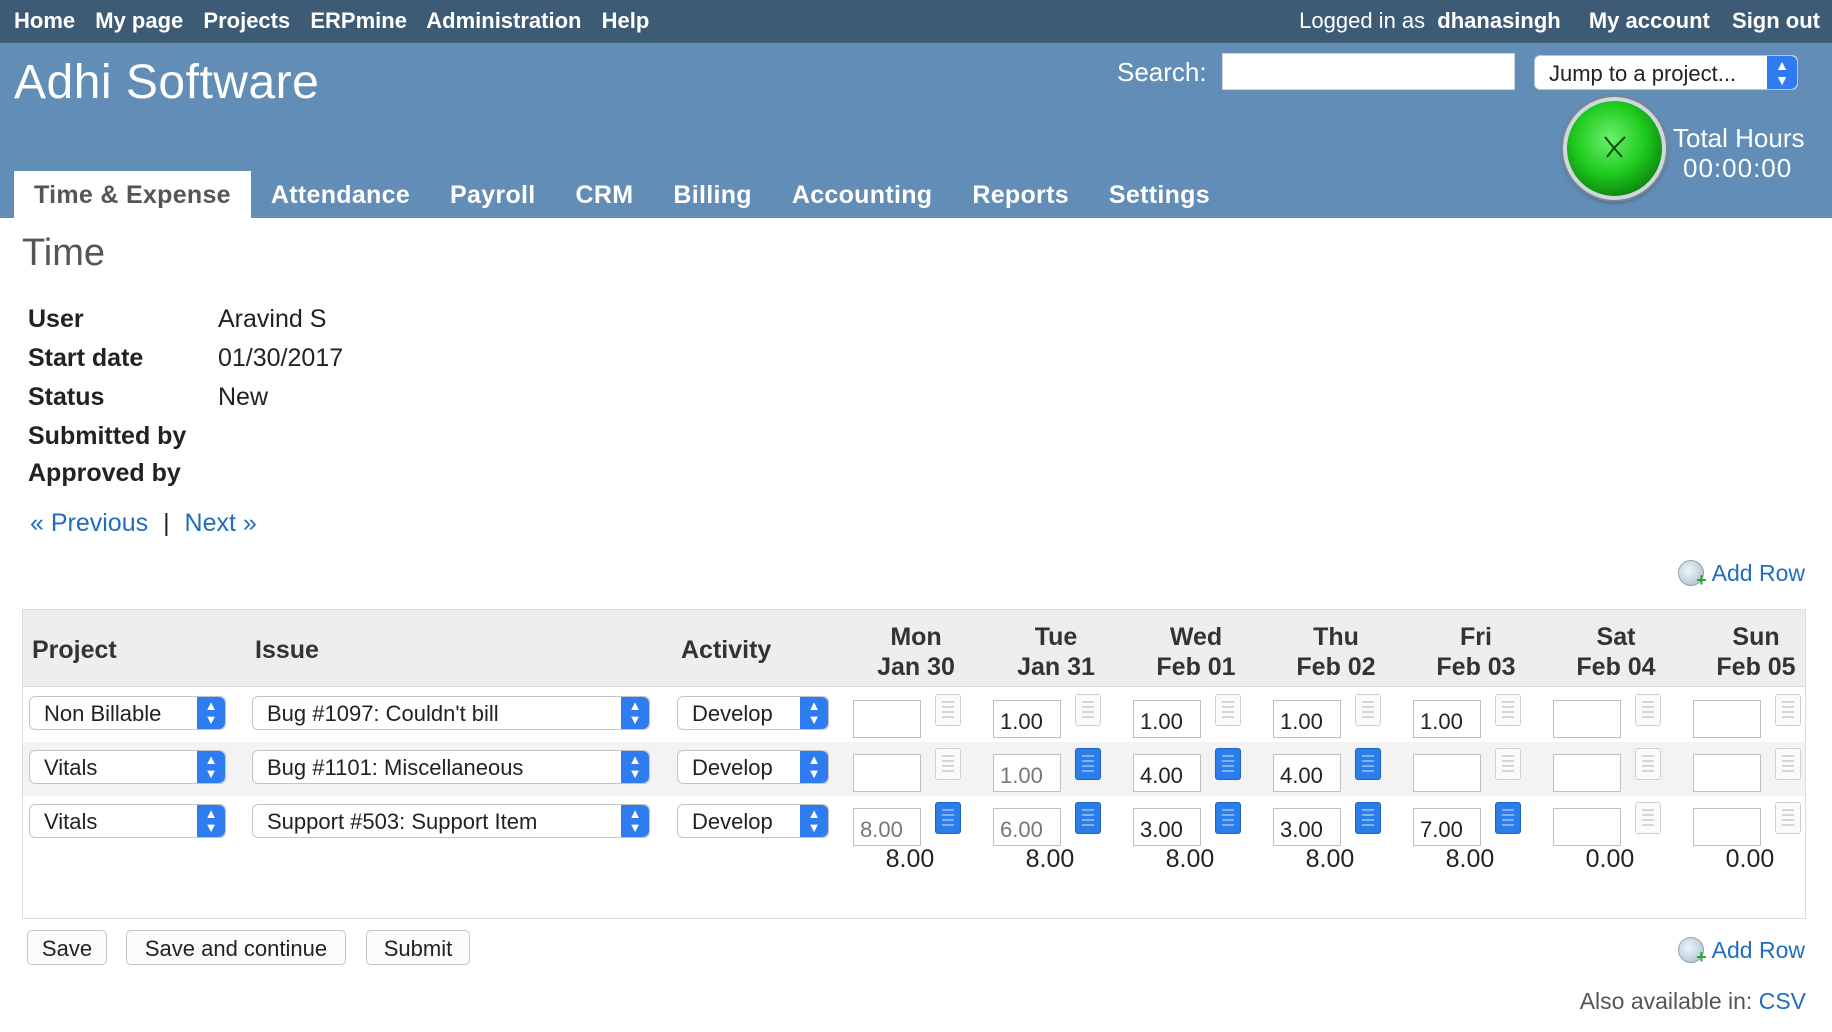 The image size is (1832, 1032). I want to click on header-day: Thu Feb 02, so click(1336, 652).